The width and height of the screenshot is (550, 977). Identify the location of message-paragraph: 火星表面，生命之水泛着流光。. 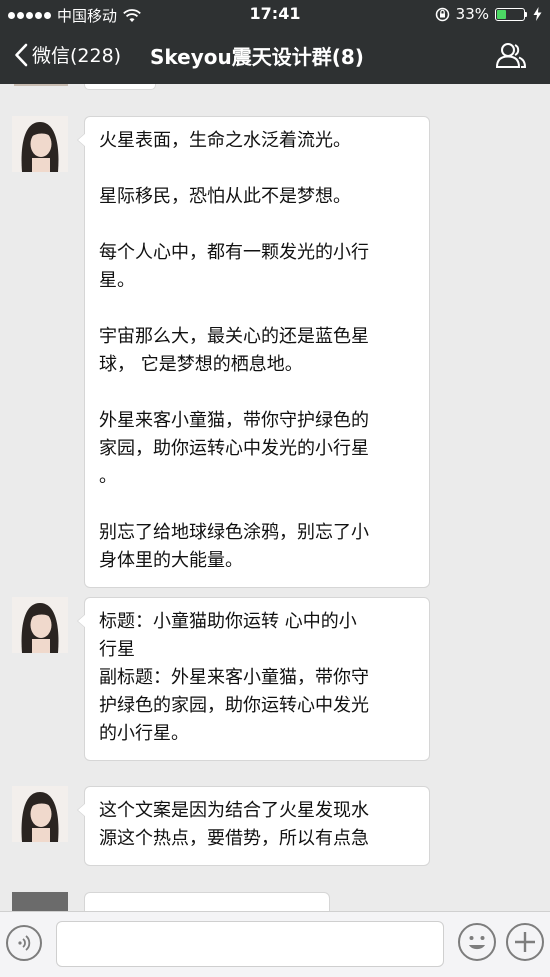
(257, 141).